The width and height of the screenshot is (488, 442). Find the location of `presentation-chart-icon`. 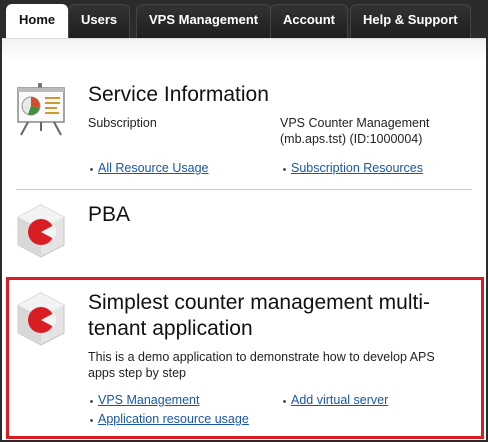

presentation-chart-icon is located at coordinates (41, 109).